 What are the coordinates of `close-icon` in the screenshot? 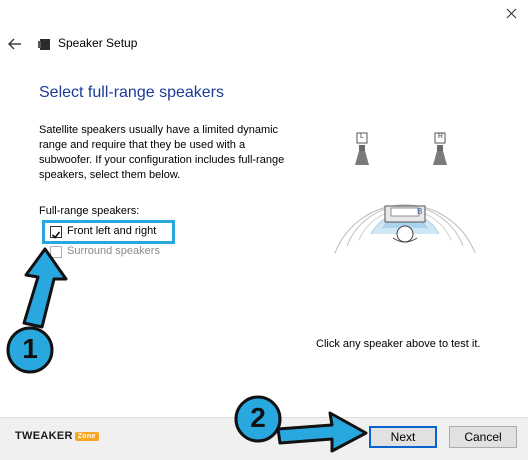 It's located at (511, 13).